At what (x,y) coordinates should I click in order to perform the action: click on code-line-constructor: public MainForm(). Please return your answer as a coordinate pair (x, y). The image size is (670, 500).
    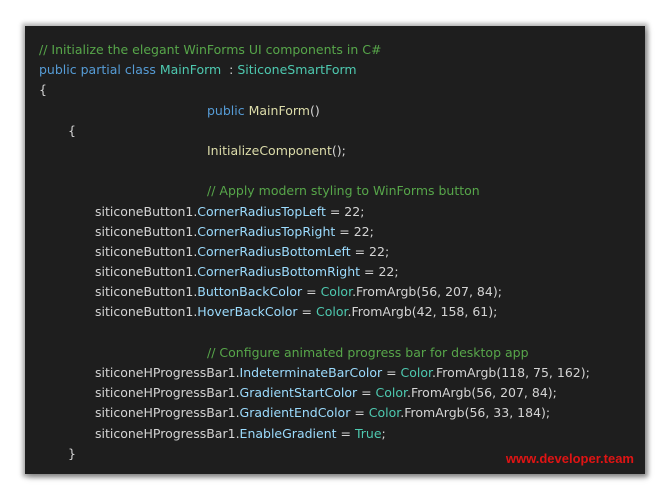
    Looking at the image, I should click on (335, 111).